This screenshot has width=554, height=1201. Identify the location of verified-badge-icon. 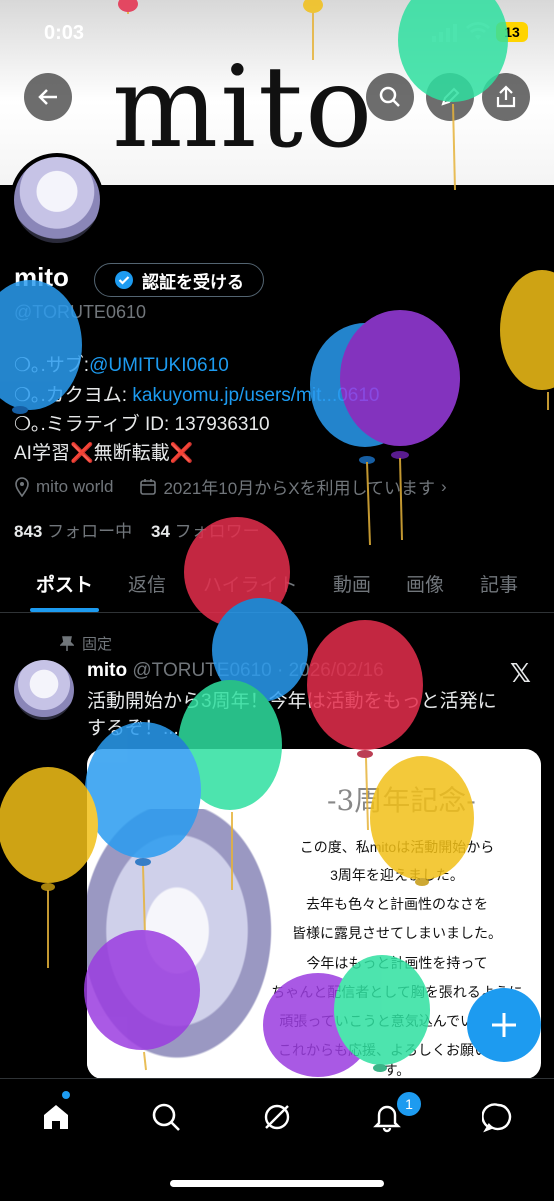
(124, 280).